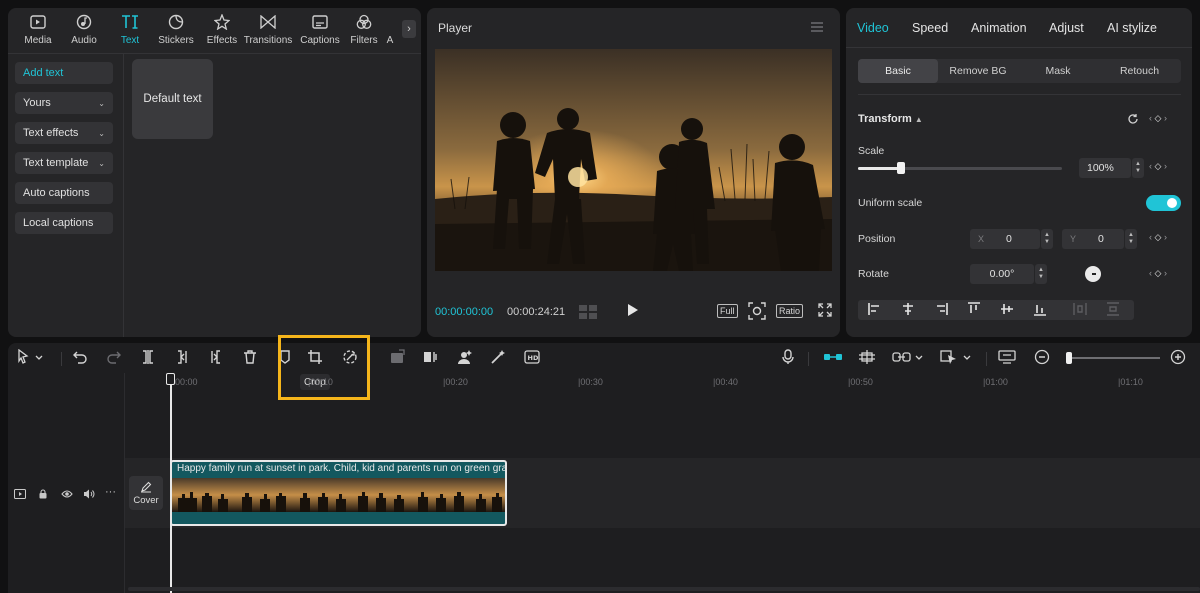 Image resolution: width=1200 pixels, height=593 pixels. Describe the element at coordinates (1138, 168) in the screenshot. I see `scale-stepper: ▲ ▼` at that location.